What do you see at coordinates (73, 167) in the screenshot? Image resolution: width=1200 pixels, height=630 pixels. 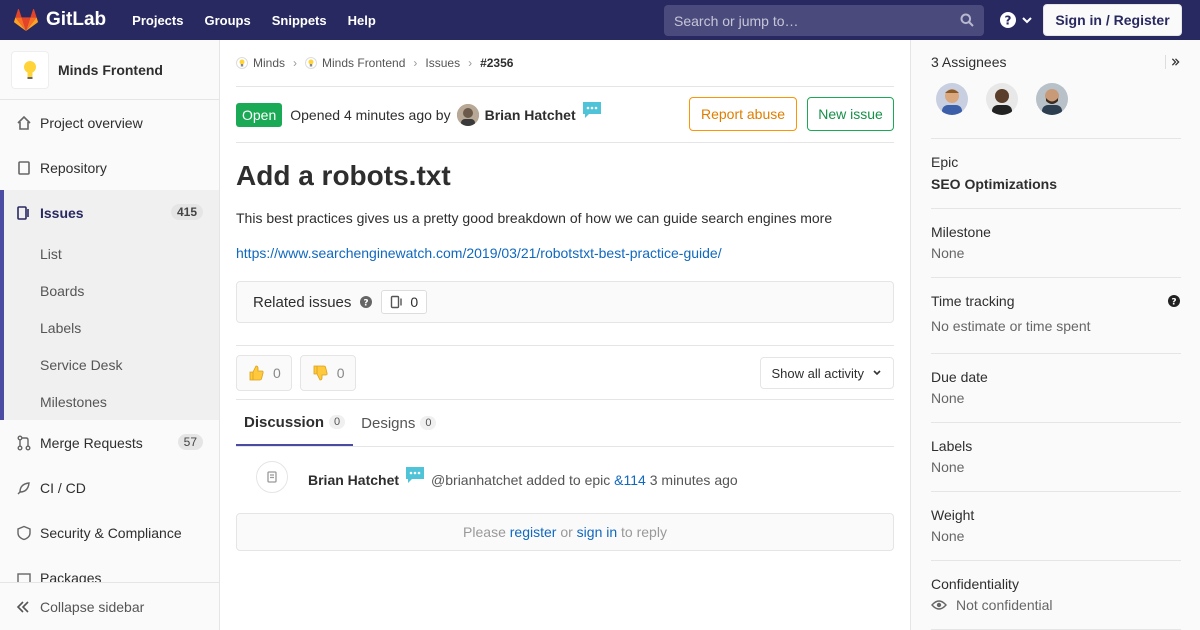 I see `sidebar-item-label: Repository` at bounding box center [73, 167].